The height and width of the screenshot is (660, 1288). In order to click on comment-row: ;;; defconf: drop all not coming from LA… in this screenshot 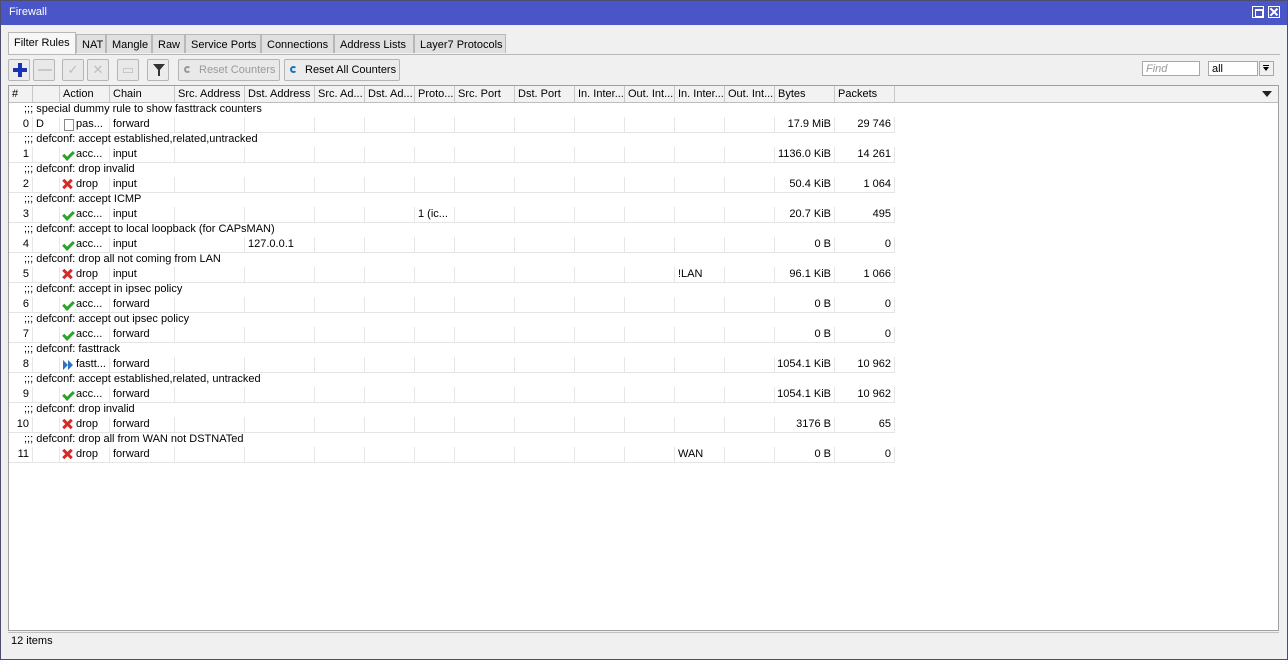, I will do `click(452, 259)`.